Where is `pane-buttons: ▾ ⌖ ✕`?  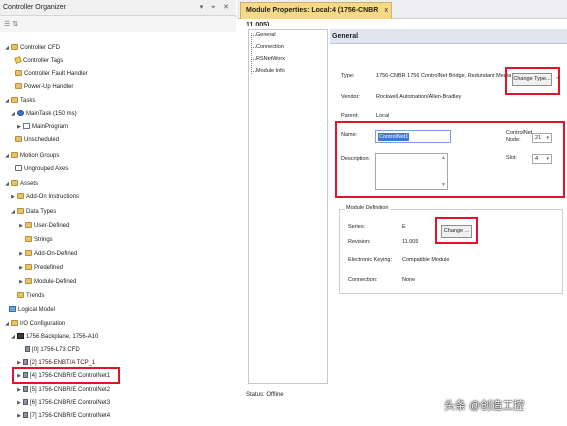 pane-buttons: ▾ ⌖ ✕ is located at coordinates (216, 8).